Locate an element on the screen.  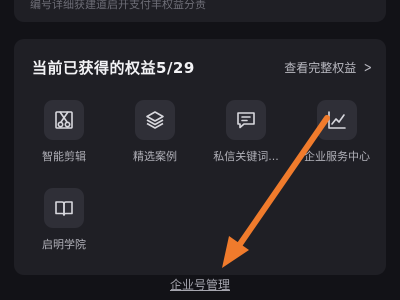
benefits-title: 当前已获得的权益5/29 is located at coordinates (113, 68).